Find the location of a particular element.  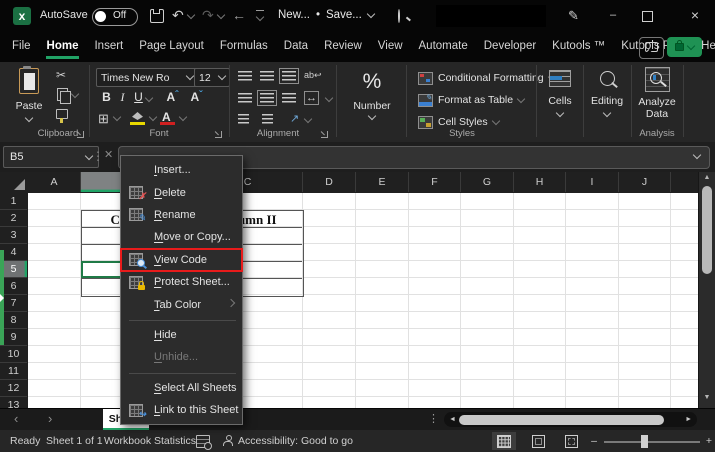

previous-sheet-icon: ‹ is located at coordinates (16, 418).